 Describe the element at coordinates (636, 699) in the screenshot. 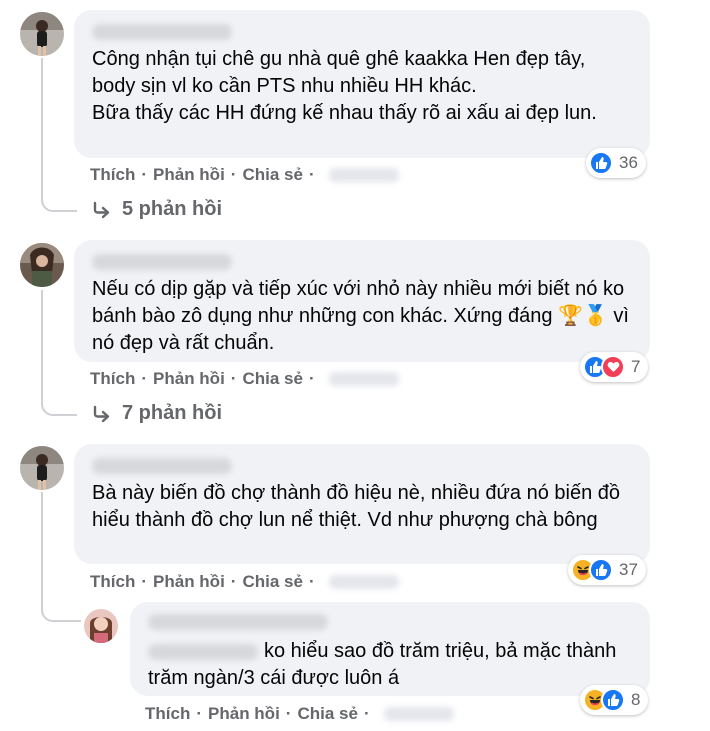

I see `reaction-count: 8` at that location.